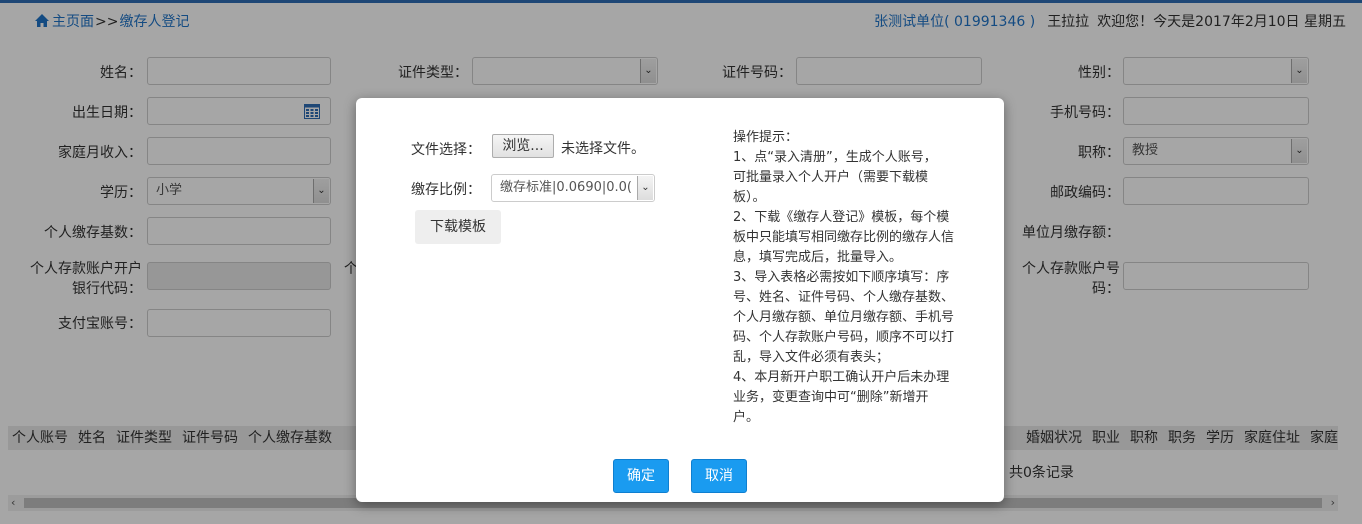 The width and height of the screenshot is (1362, 524). What do you see at coordinates (458, 227) in the screenshot?
I see `download-template-button: 下载模板` at bounding box center [458, 227].